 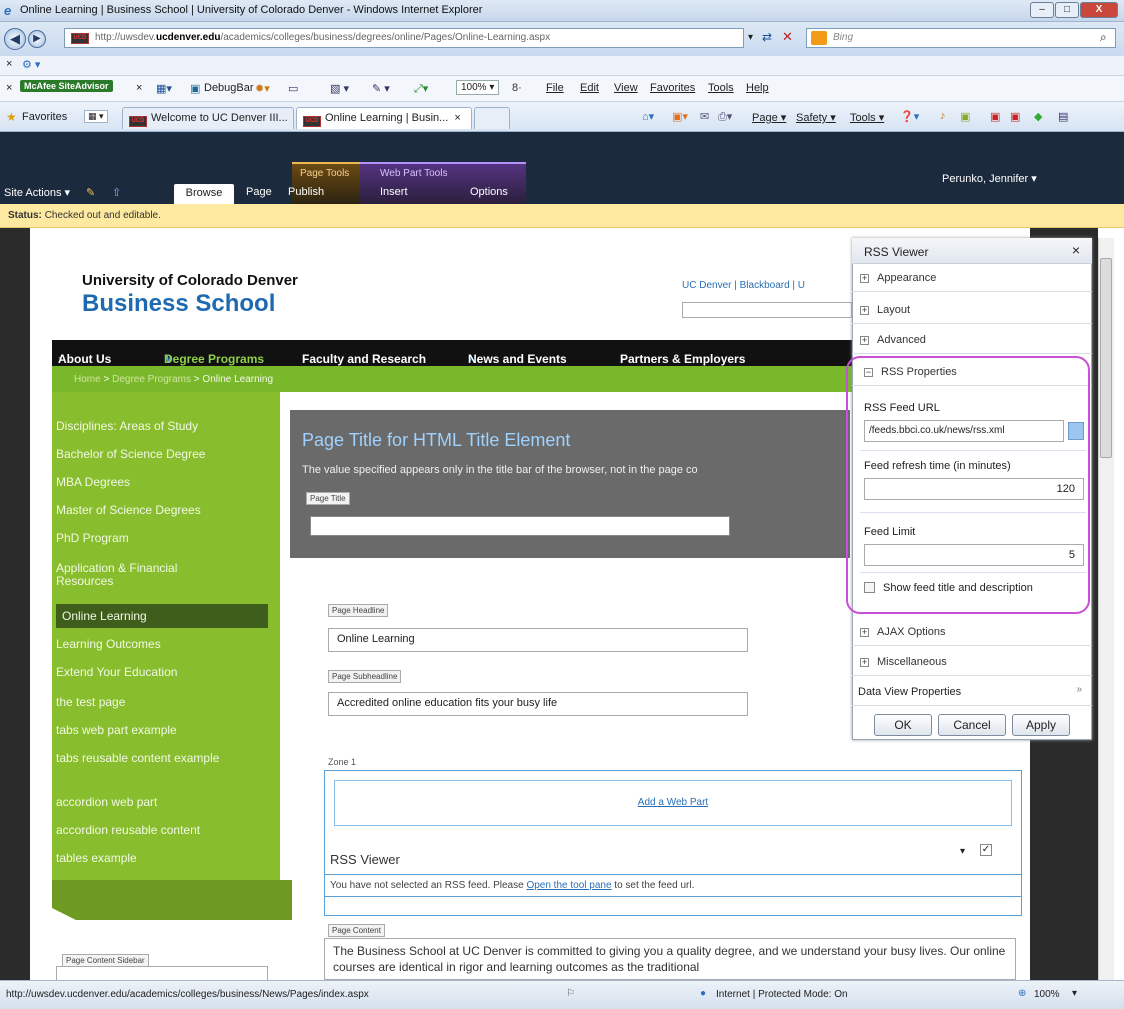 What do you see at coordinates (1076, 250) in the screenshot?
I see `tool-pane-close-button: ×` at bounding box center [1076, 250].